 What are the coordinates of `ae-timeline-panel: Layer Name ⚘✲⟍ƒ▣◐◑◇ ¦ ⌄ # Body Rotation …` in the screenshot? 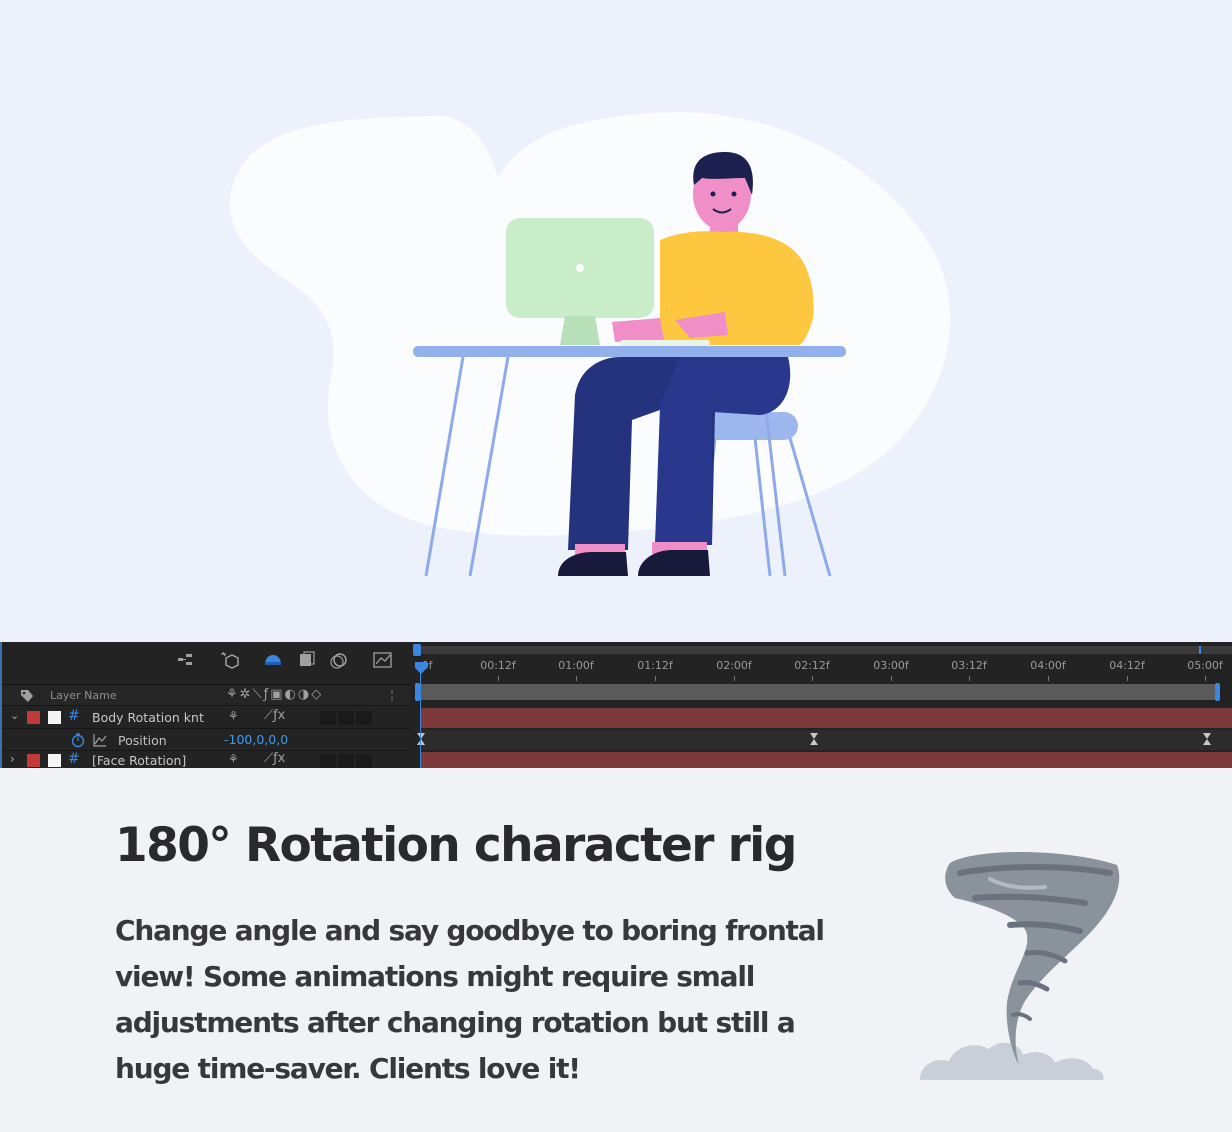 It's located at (616, 705).